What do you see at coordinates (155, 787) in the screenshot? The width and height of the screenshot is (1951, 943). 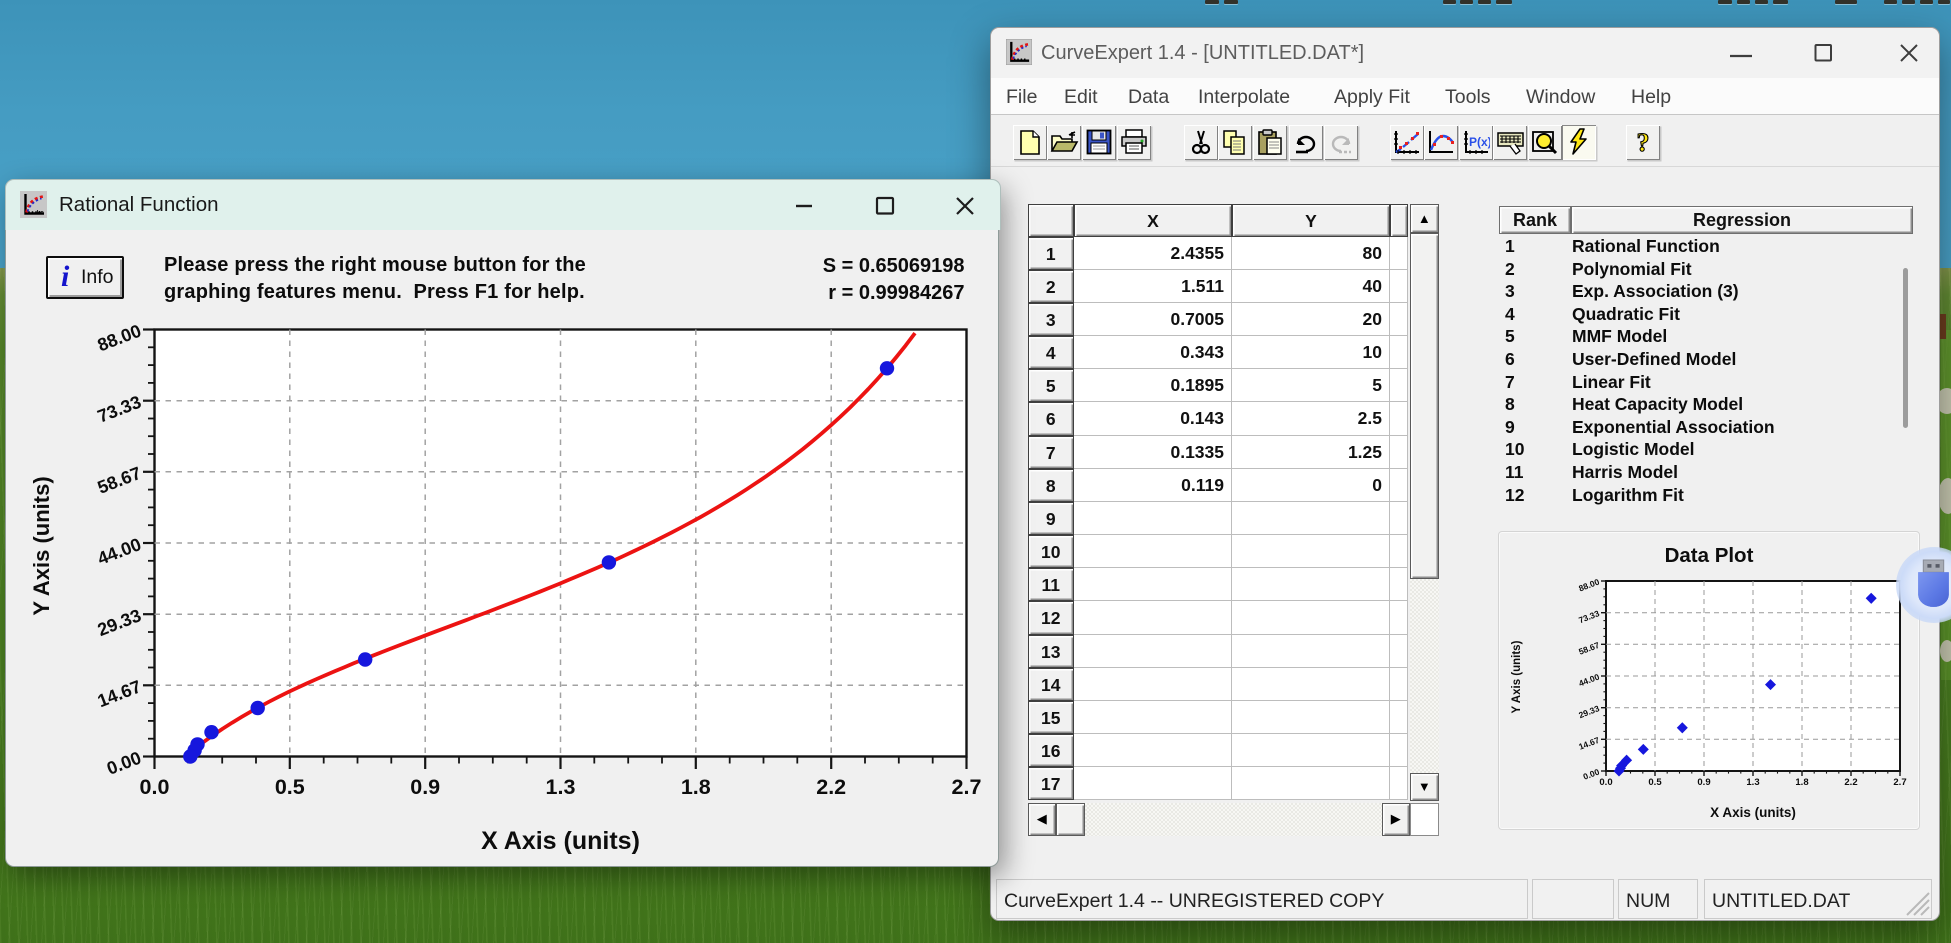 I see `svg-text: 0.0` at bounding box center [155, 787].